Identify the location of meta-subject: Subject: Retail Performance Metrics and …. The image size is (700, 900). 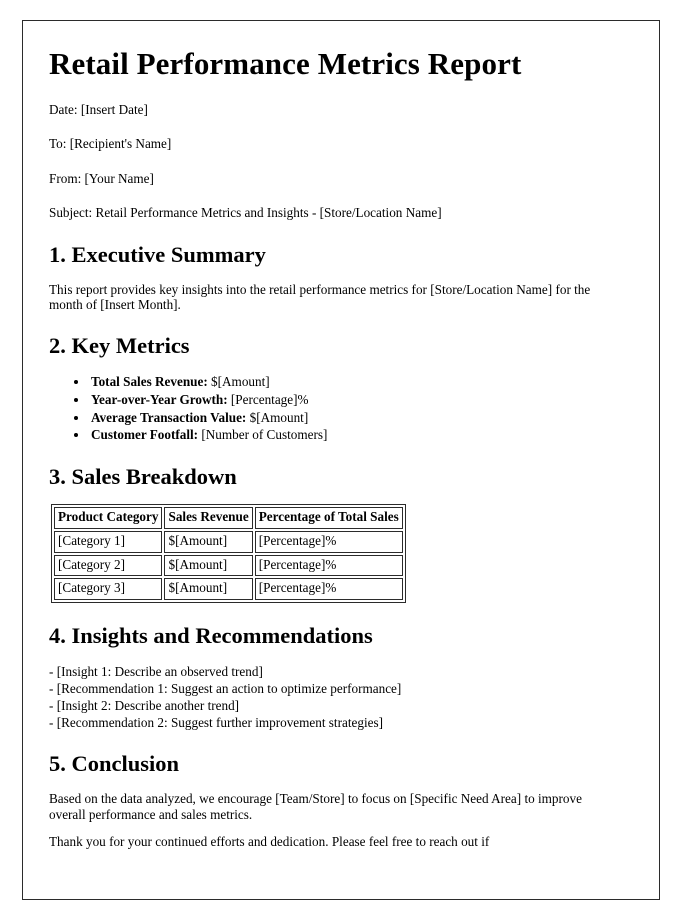
(245, 213).